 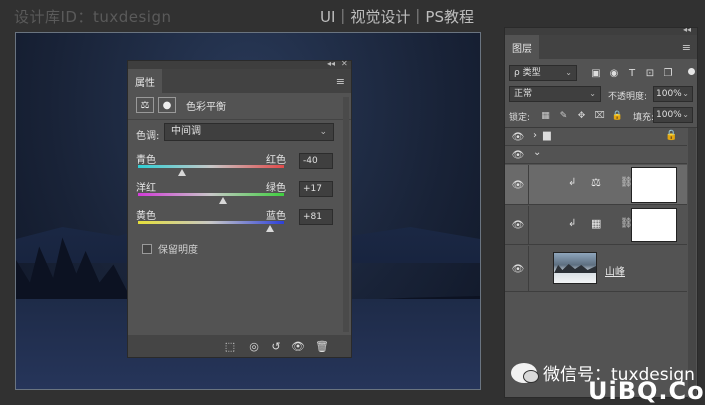 I want to click on levels-icon: ▦, so click(x=596, y=223).